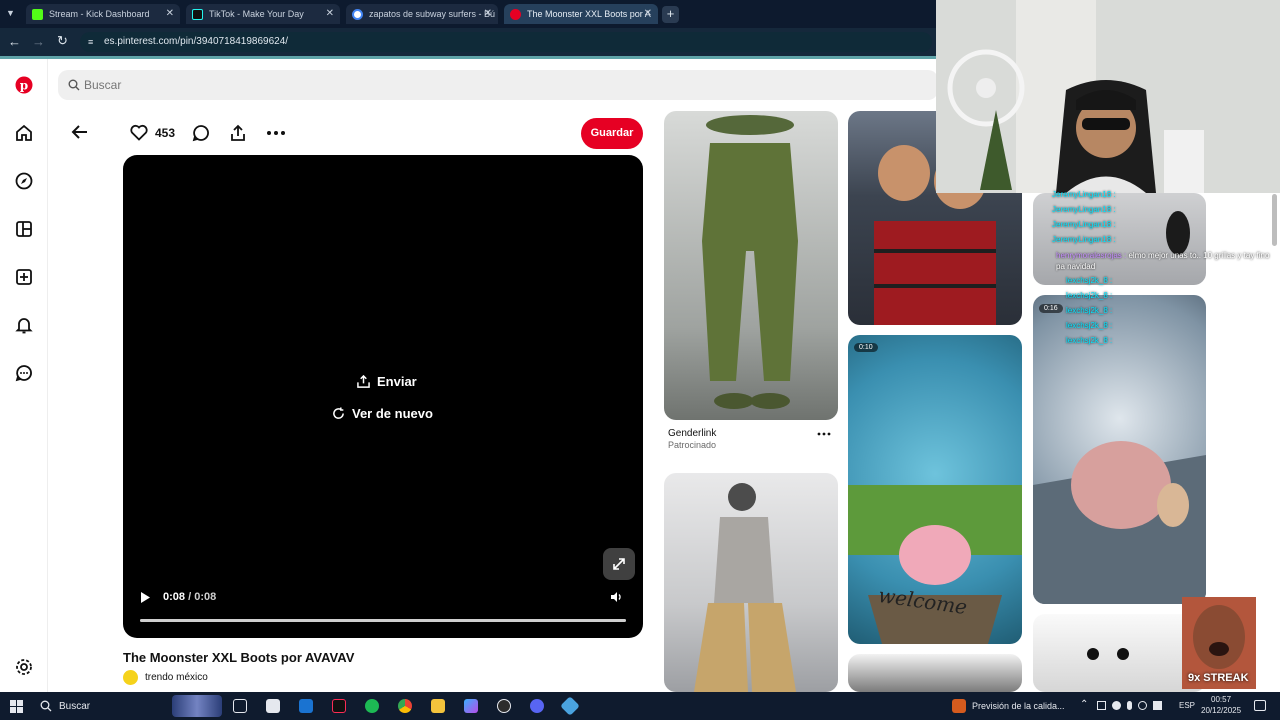  What do you see at coordinates (471, 706) in the screenshot?
I see `copilot-icon` at bounding box center [471, 706].